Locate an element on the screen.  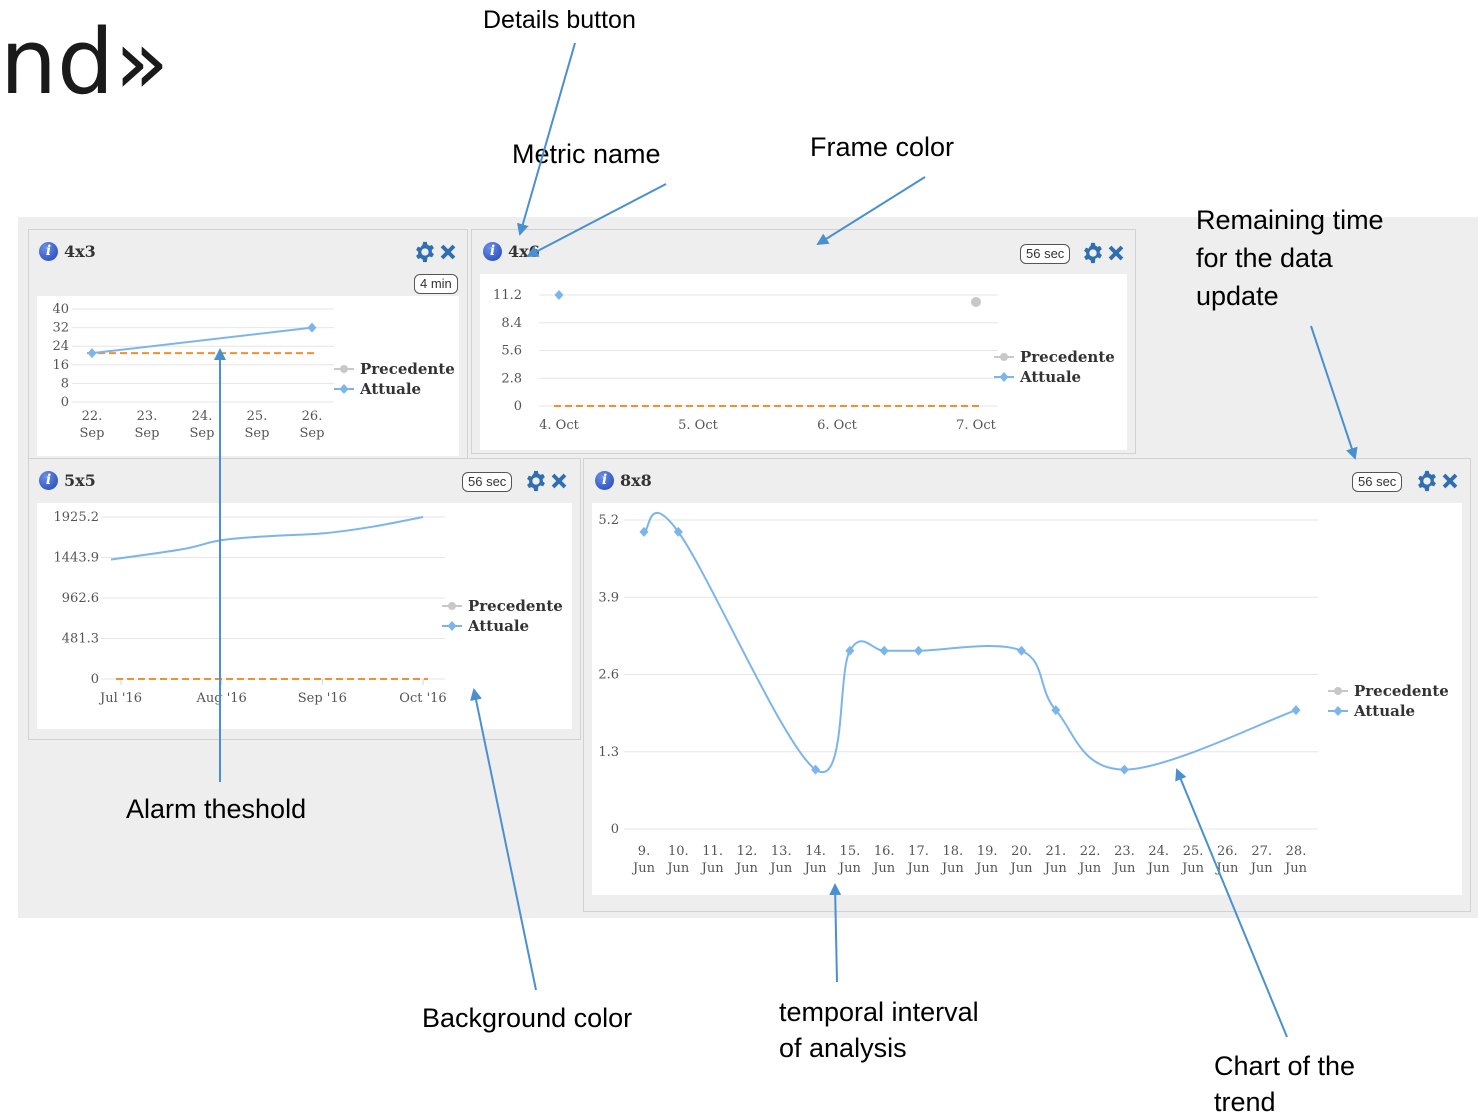
y-tick-label: 11.2 is located at coordinates (507, 295).